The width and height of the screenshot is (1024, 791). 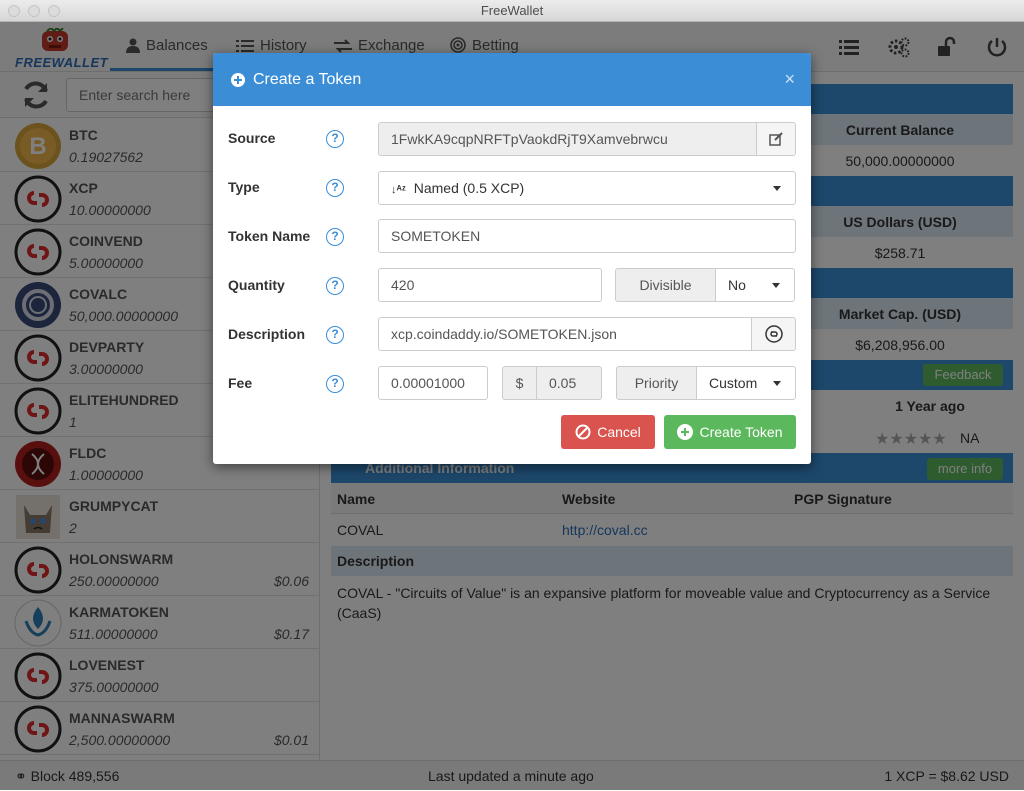 I want to click on description-link-button, so click(x=773, y=334).